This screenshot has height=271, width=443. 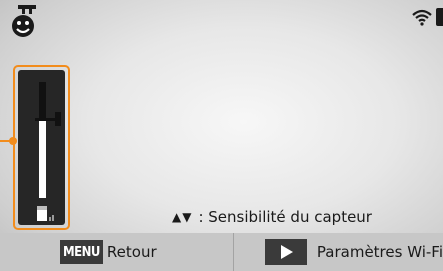 I want to click on sensor-sensitivity-slider, so click(x=41, y=147).